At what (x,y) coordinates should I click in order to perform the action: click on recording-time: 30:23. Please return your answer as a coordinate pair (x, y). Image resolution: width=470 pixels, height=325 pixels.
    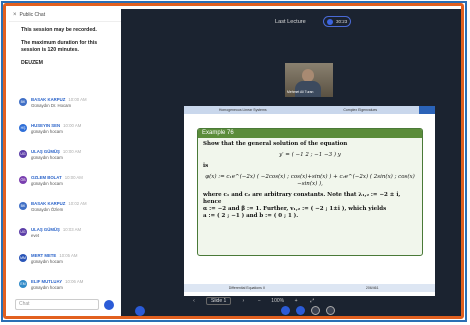
    Looking at the image, I should click on (342, 21).